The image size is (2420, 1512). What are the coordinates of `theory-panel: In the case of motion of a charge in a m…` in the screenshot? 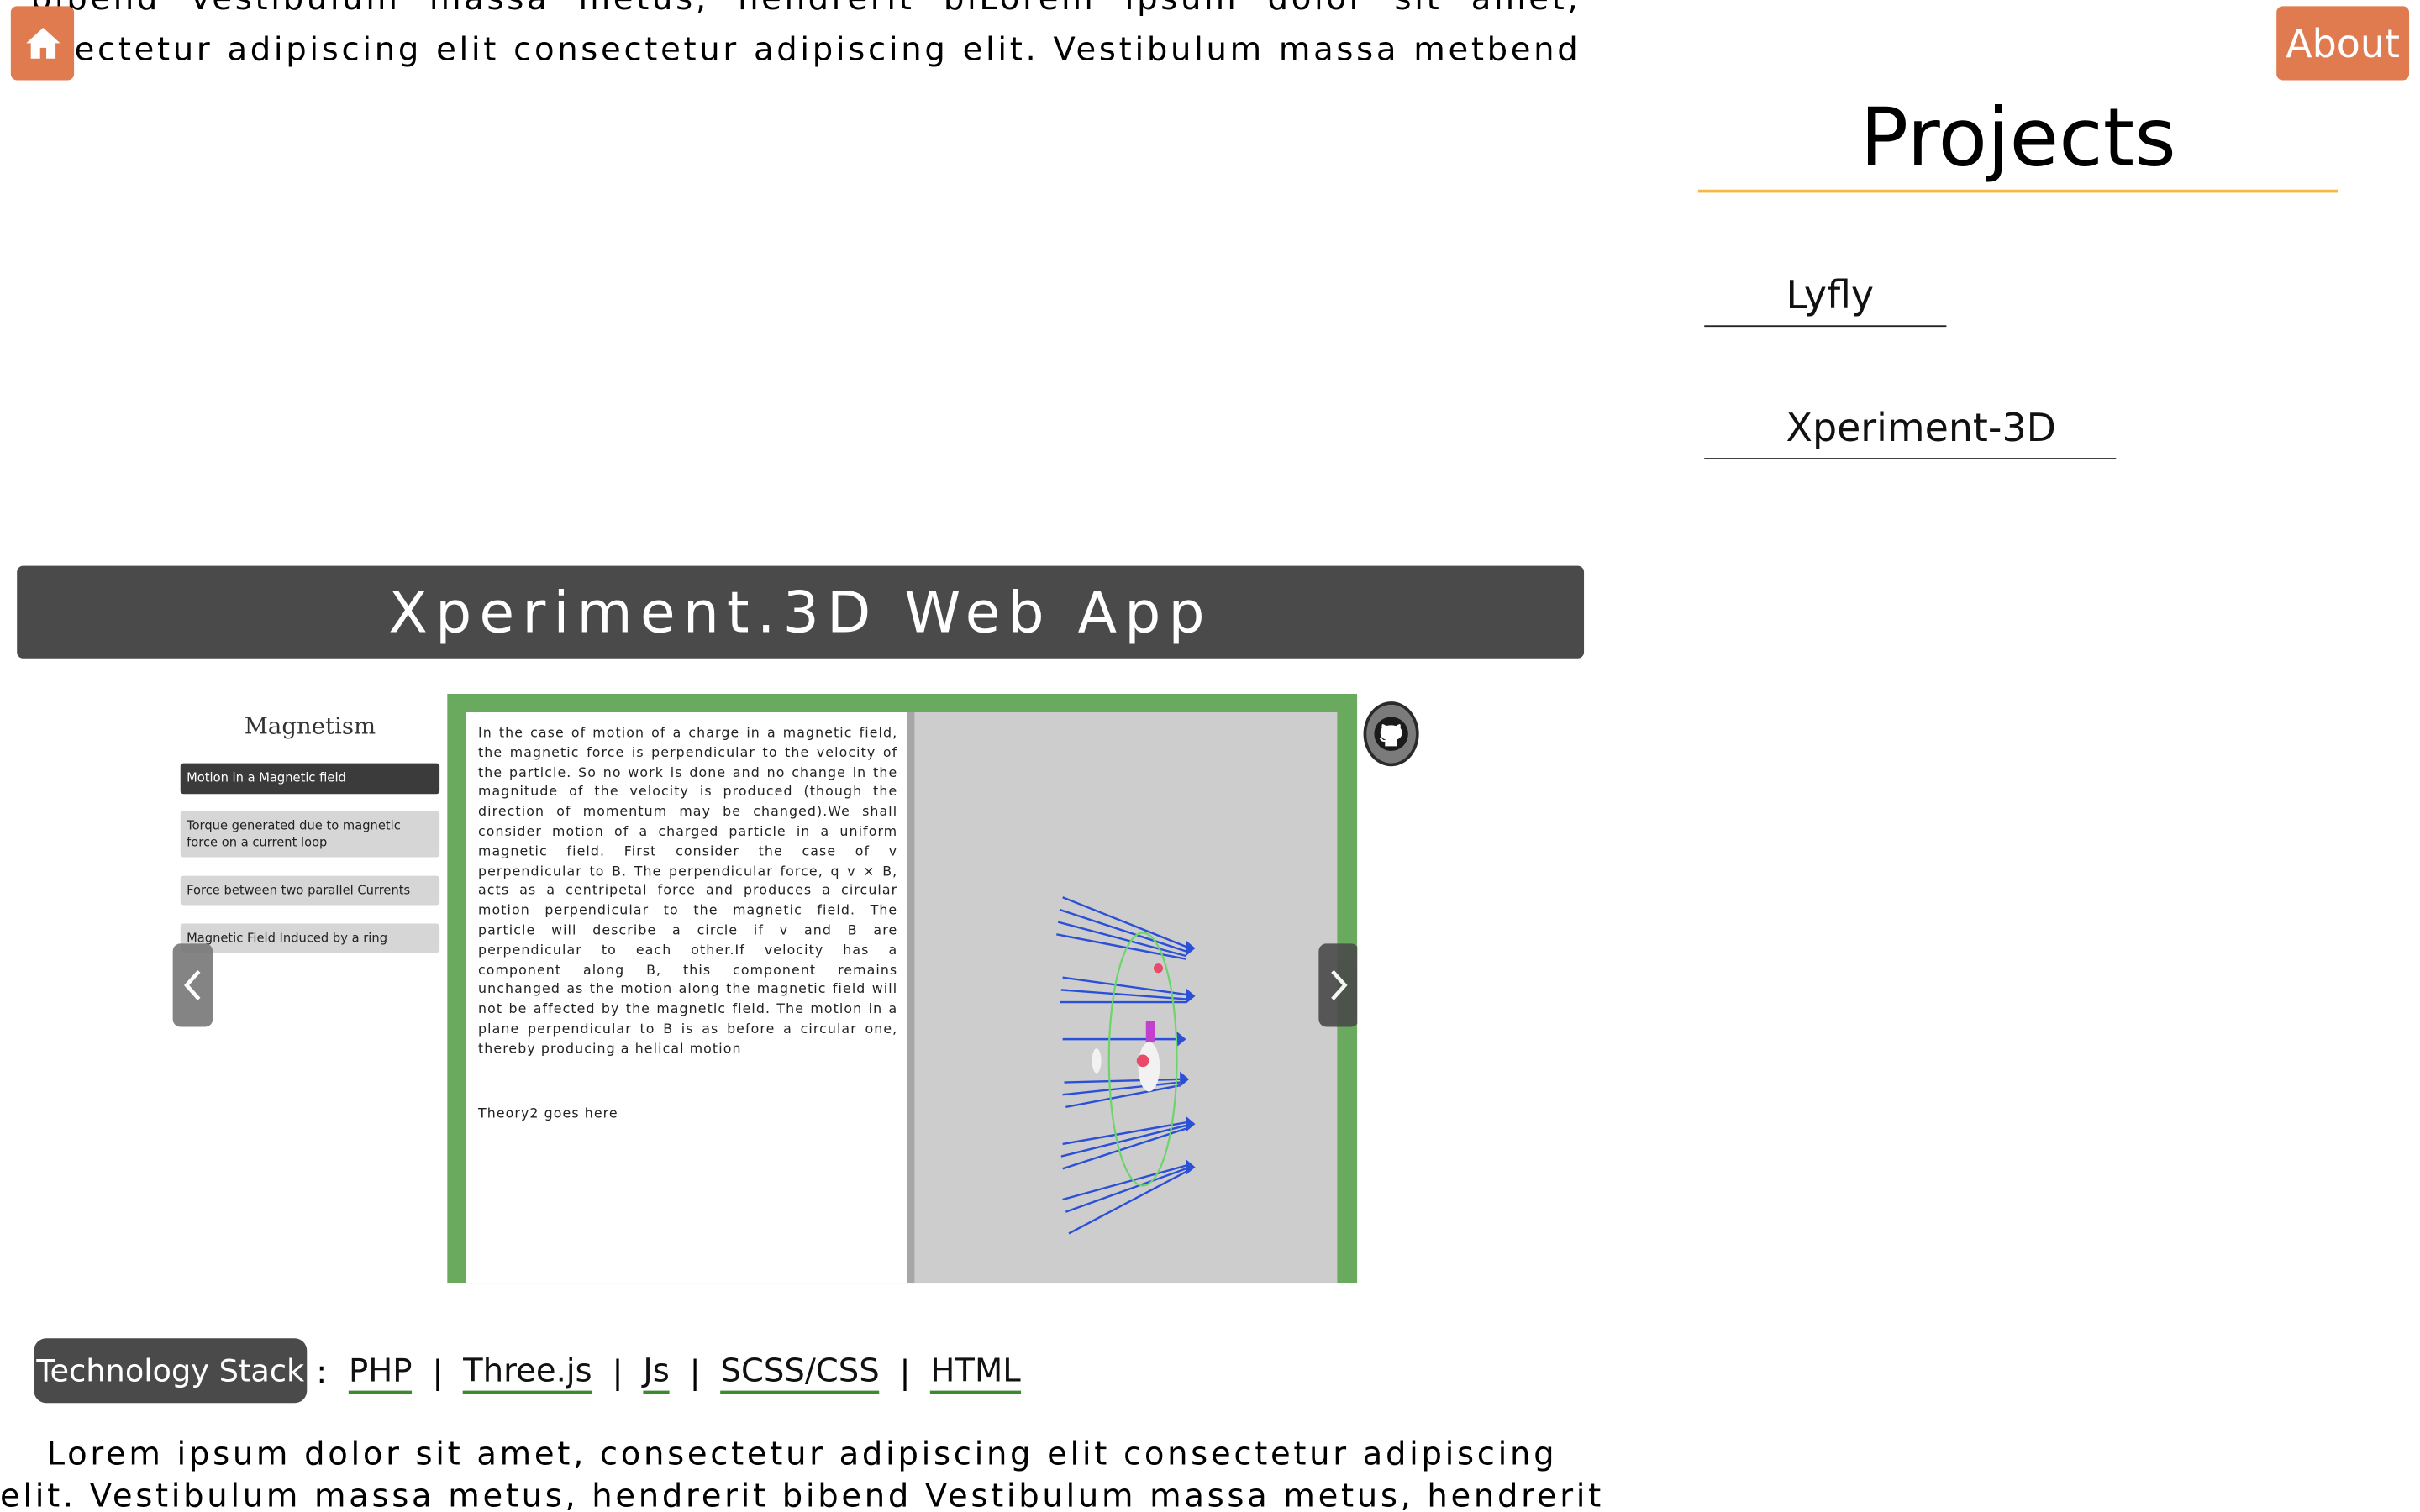 It's located at (690, 998).